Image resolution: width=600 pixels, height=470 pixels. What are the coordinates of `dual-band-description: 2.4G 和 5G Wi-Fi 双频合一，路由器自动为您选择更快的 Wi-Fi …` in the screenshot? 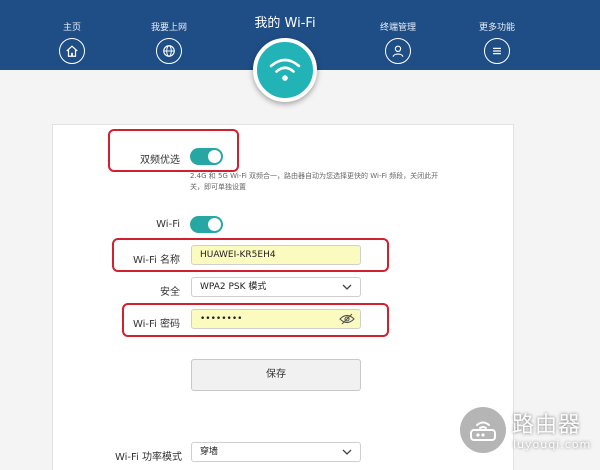 It's located at (314, 181).